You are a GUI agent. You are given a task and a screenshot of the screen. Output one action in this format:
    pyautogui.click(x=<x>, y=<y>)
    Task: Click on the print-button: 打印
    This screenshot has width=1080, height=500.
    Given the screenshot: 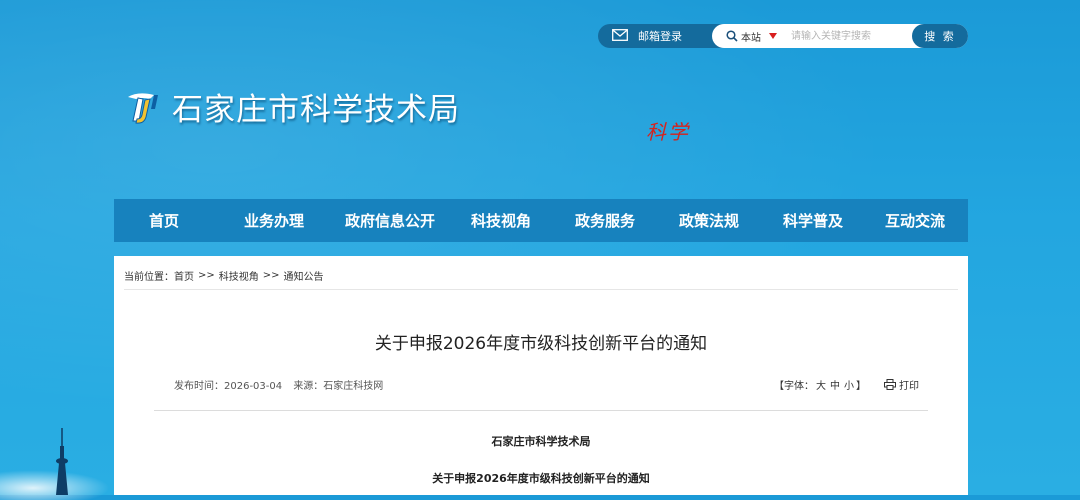 What is the action you would take?
    pyautogui.click(x=901, y=384)
    